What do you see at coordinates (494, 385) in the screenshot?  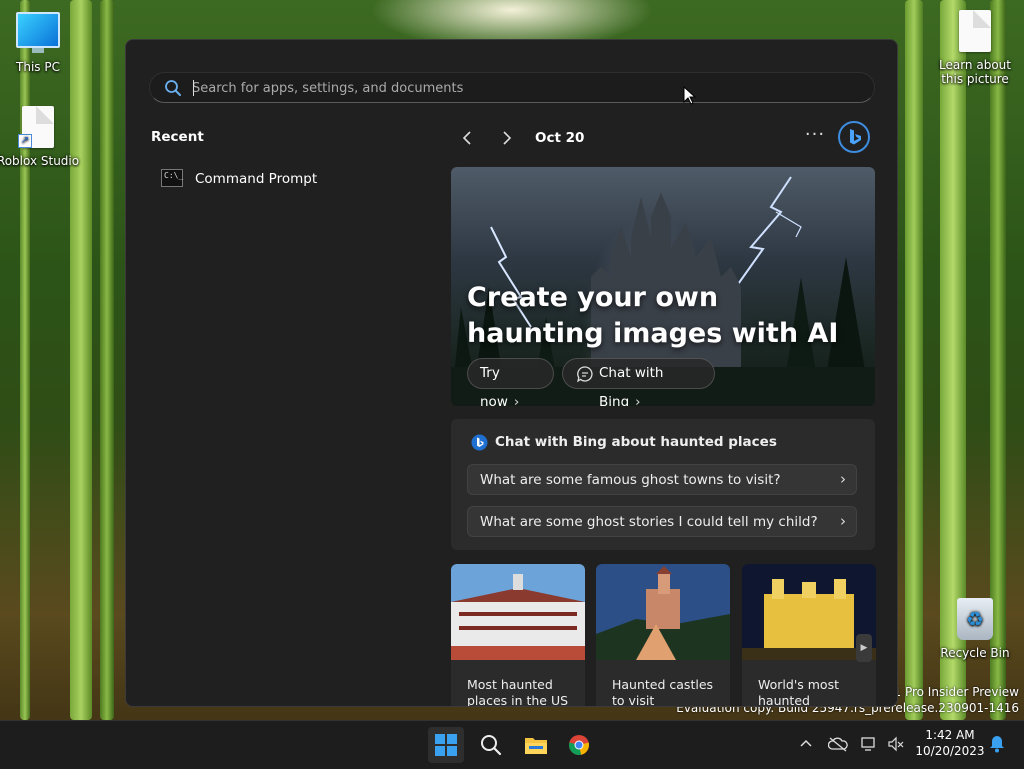 I see `try-now-label: Try now` at bounding box center [494, 385].